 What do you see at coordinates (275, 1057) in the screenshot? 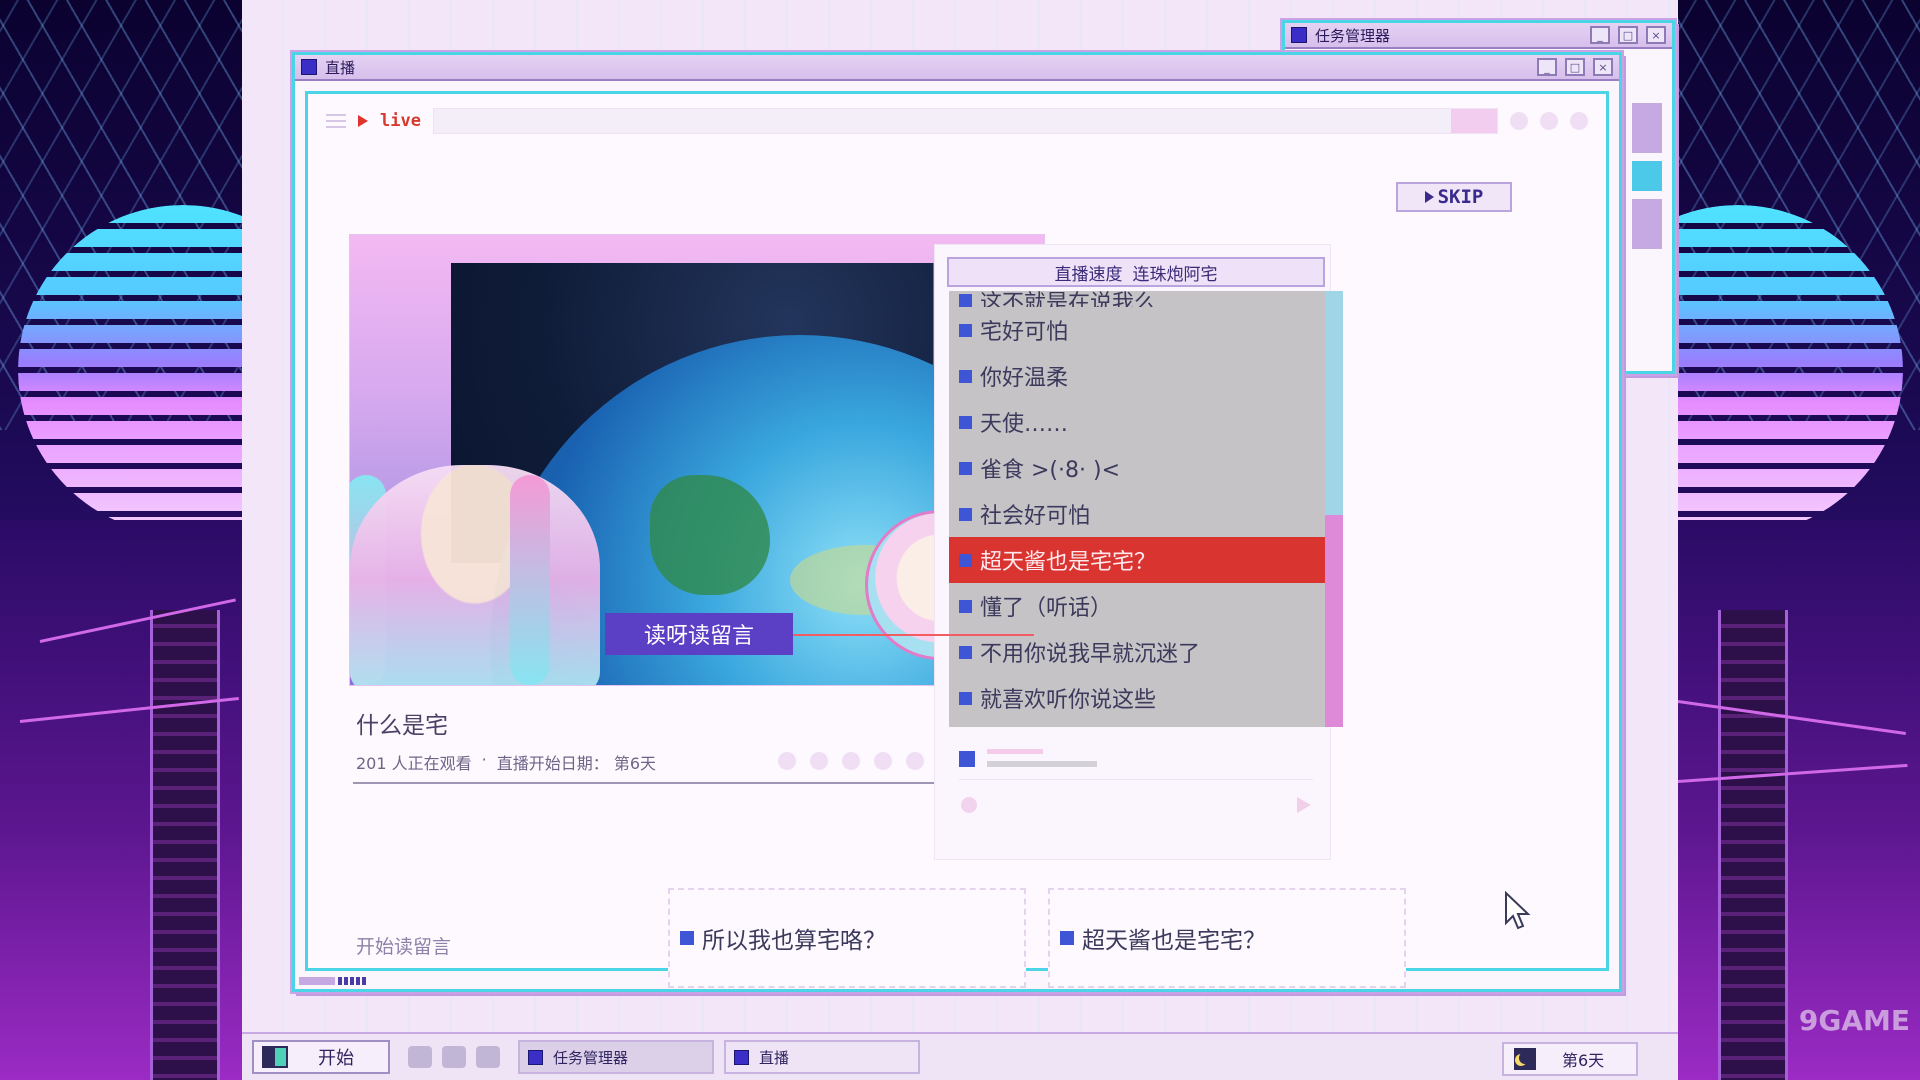
I see `start-logo-icon` at bounding box center [275, 1057].